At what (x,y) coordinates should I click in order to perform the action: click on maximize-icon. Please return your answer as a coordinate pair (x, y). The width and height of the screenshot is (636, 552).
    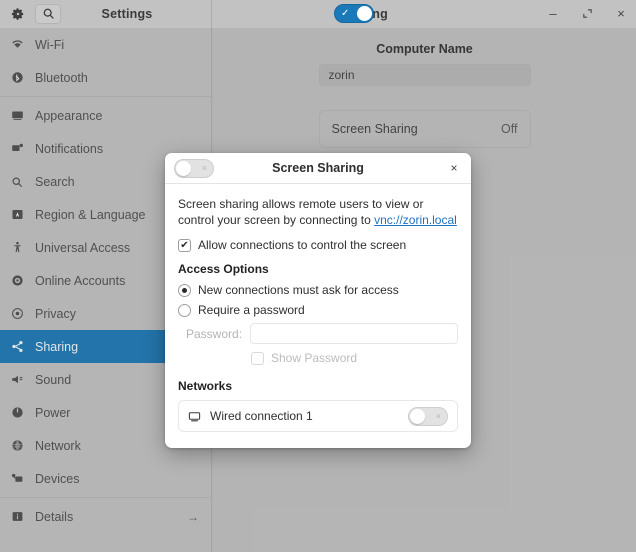
    Looking at the image, I should click on (587, 14).